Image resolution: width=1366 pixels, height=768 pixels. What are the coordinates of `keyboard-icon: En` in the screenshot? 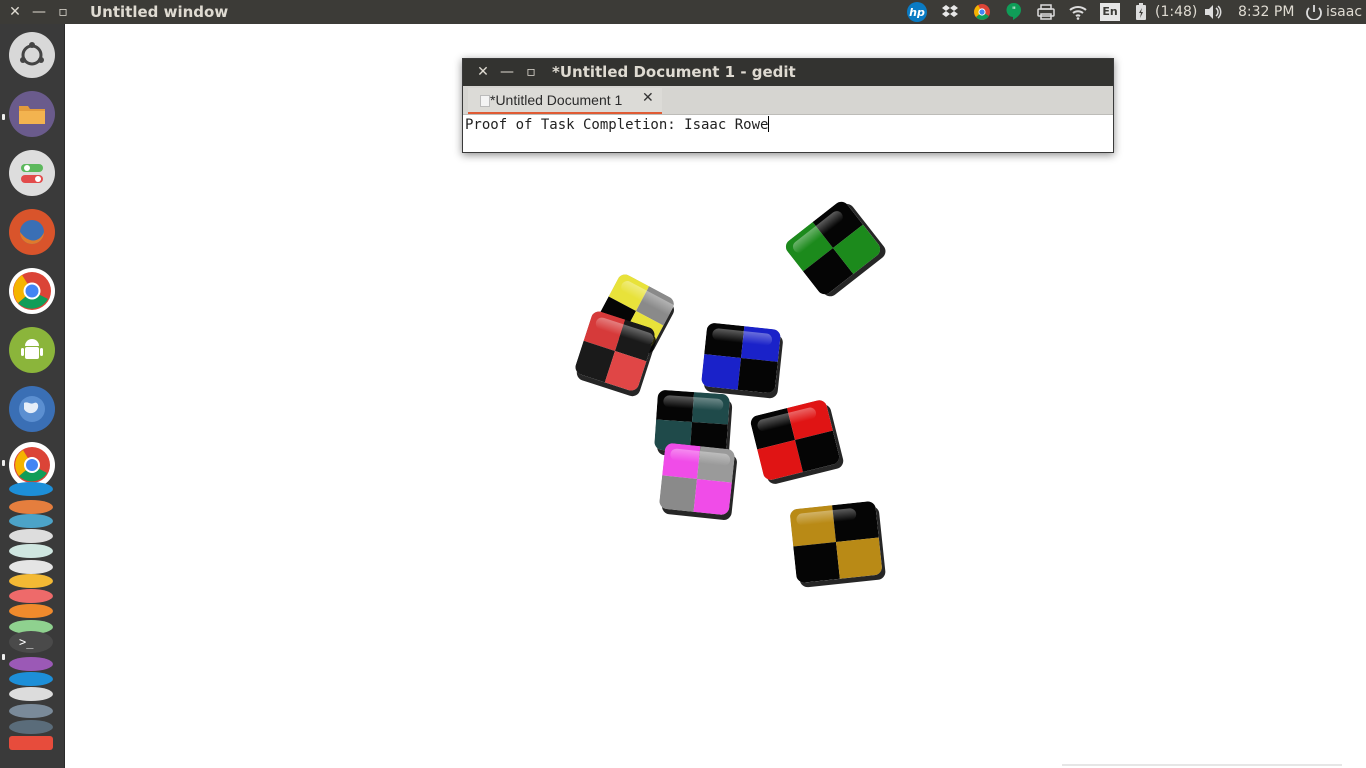 It's located at (1110, 12).